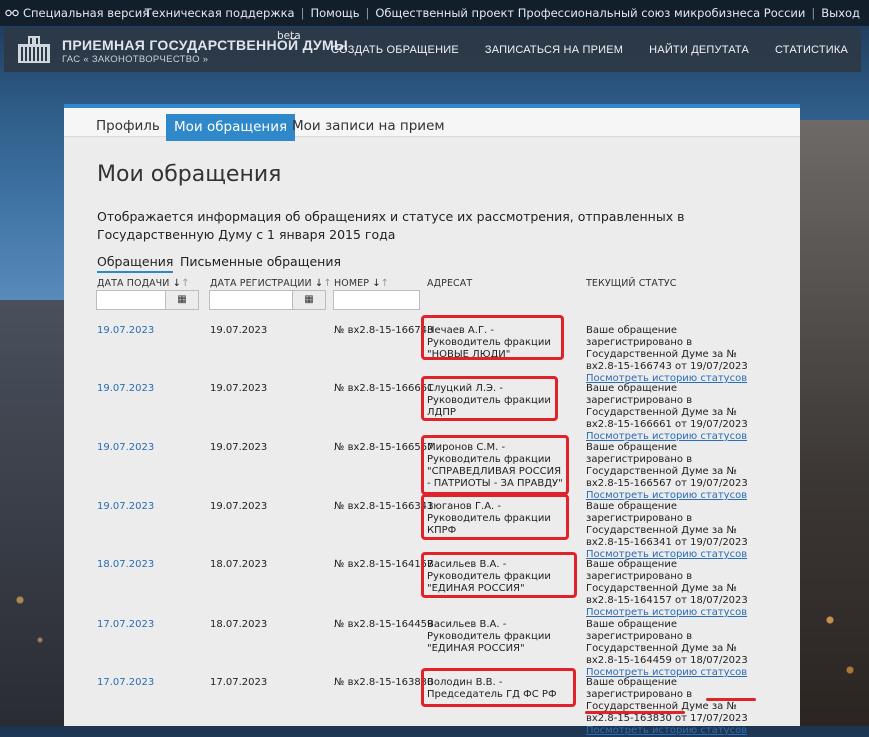 The image size is (869, 737). Describe the element at coordinates (334, 13) in the screenshot. I see `help-link: Помощь` at that location.